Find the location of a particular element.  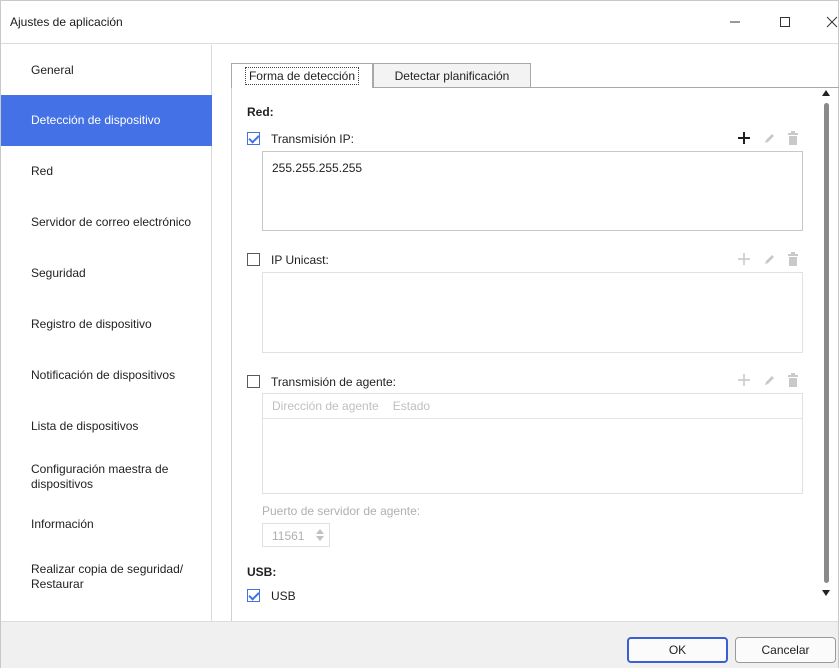

agent-broadcast-label: Transmisión de agente: is located at coordinates (333, 382).